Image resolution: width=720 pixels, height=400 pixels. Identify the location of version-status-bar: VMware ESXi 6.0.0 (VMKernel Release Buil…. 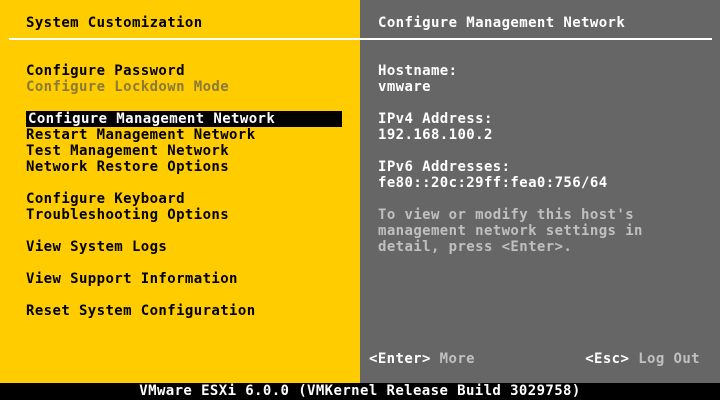
(360, 391).